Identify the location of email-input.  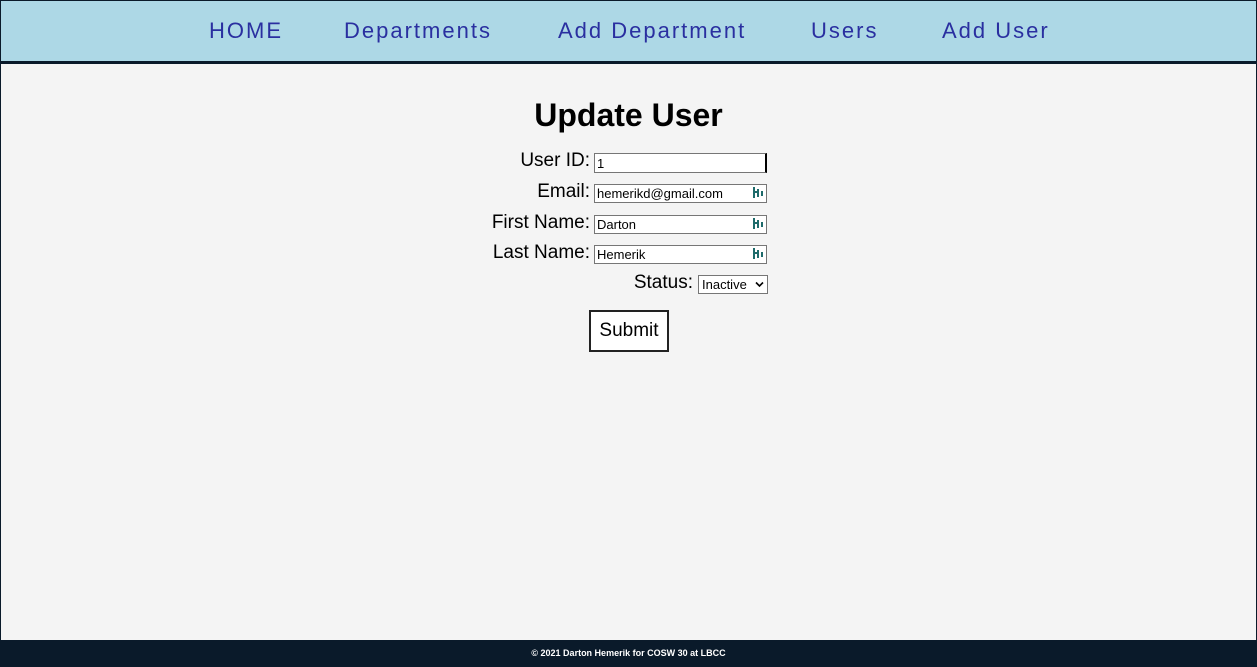
(680, 193).